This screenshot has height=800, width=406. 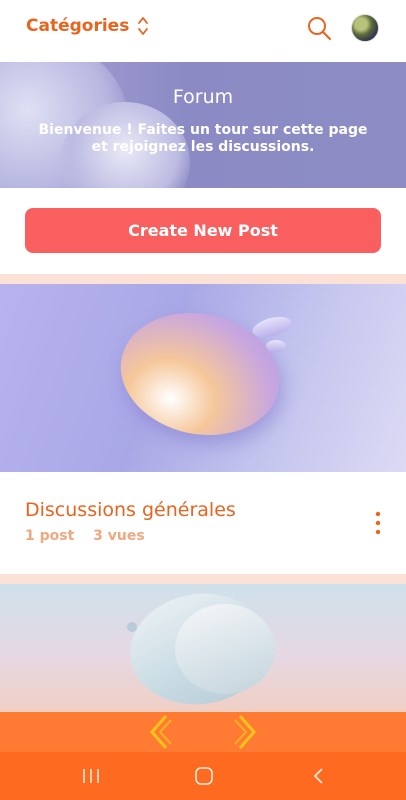 I want to click on back-icon, so click(x=319, y=776).